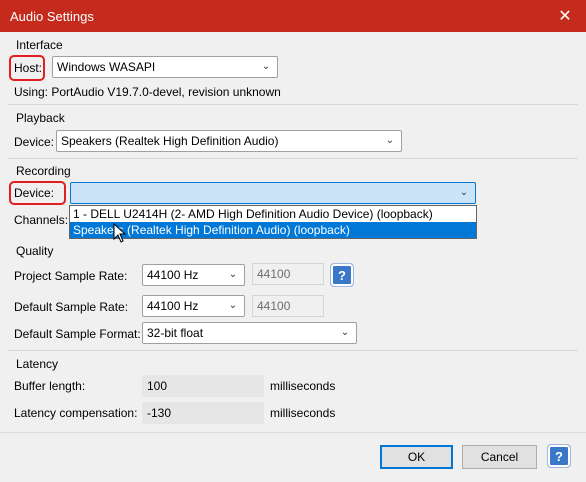 The width and height of the screenshot is (586, 482). I want to click on close-button: ✕, so click(565, 16).